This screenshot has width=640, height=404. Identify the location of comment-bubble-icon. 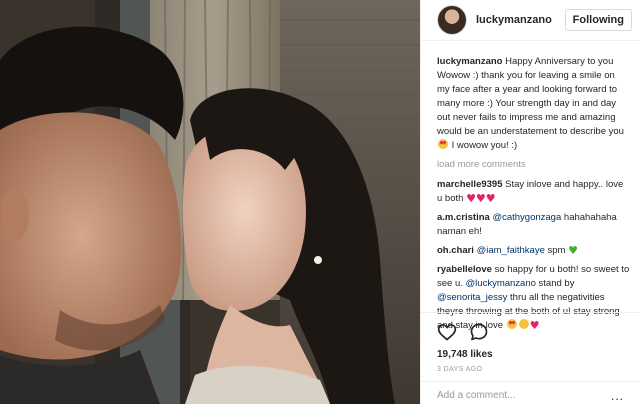
(479, 332).